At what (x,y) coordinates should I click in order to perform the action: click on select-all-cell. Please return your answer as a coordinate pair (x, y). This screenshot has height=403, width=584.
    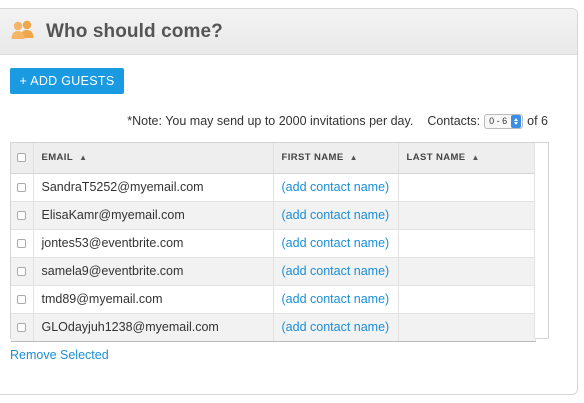
    Looking at the image, I should click on (22, 158).